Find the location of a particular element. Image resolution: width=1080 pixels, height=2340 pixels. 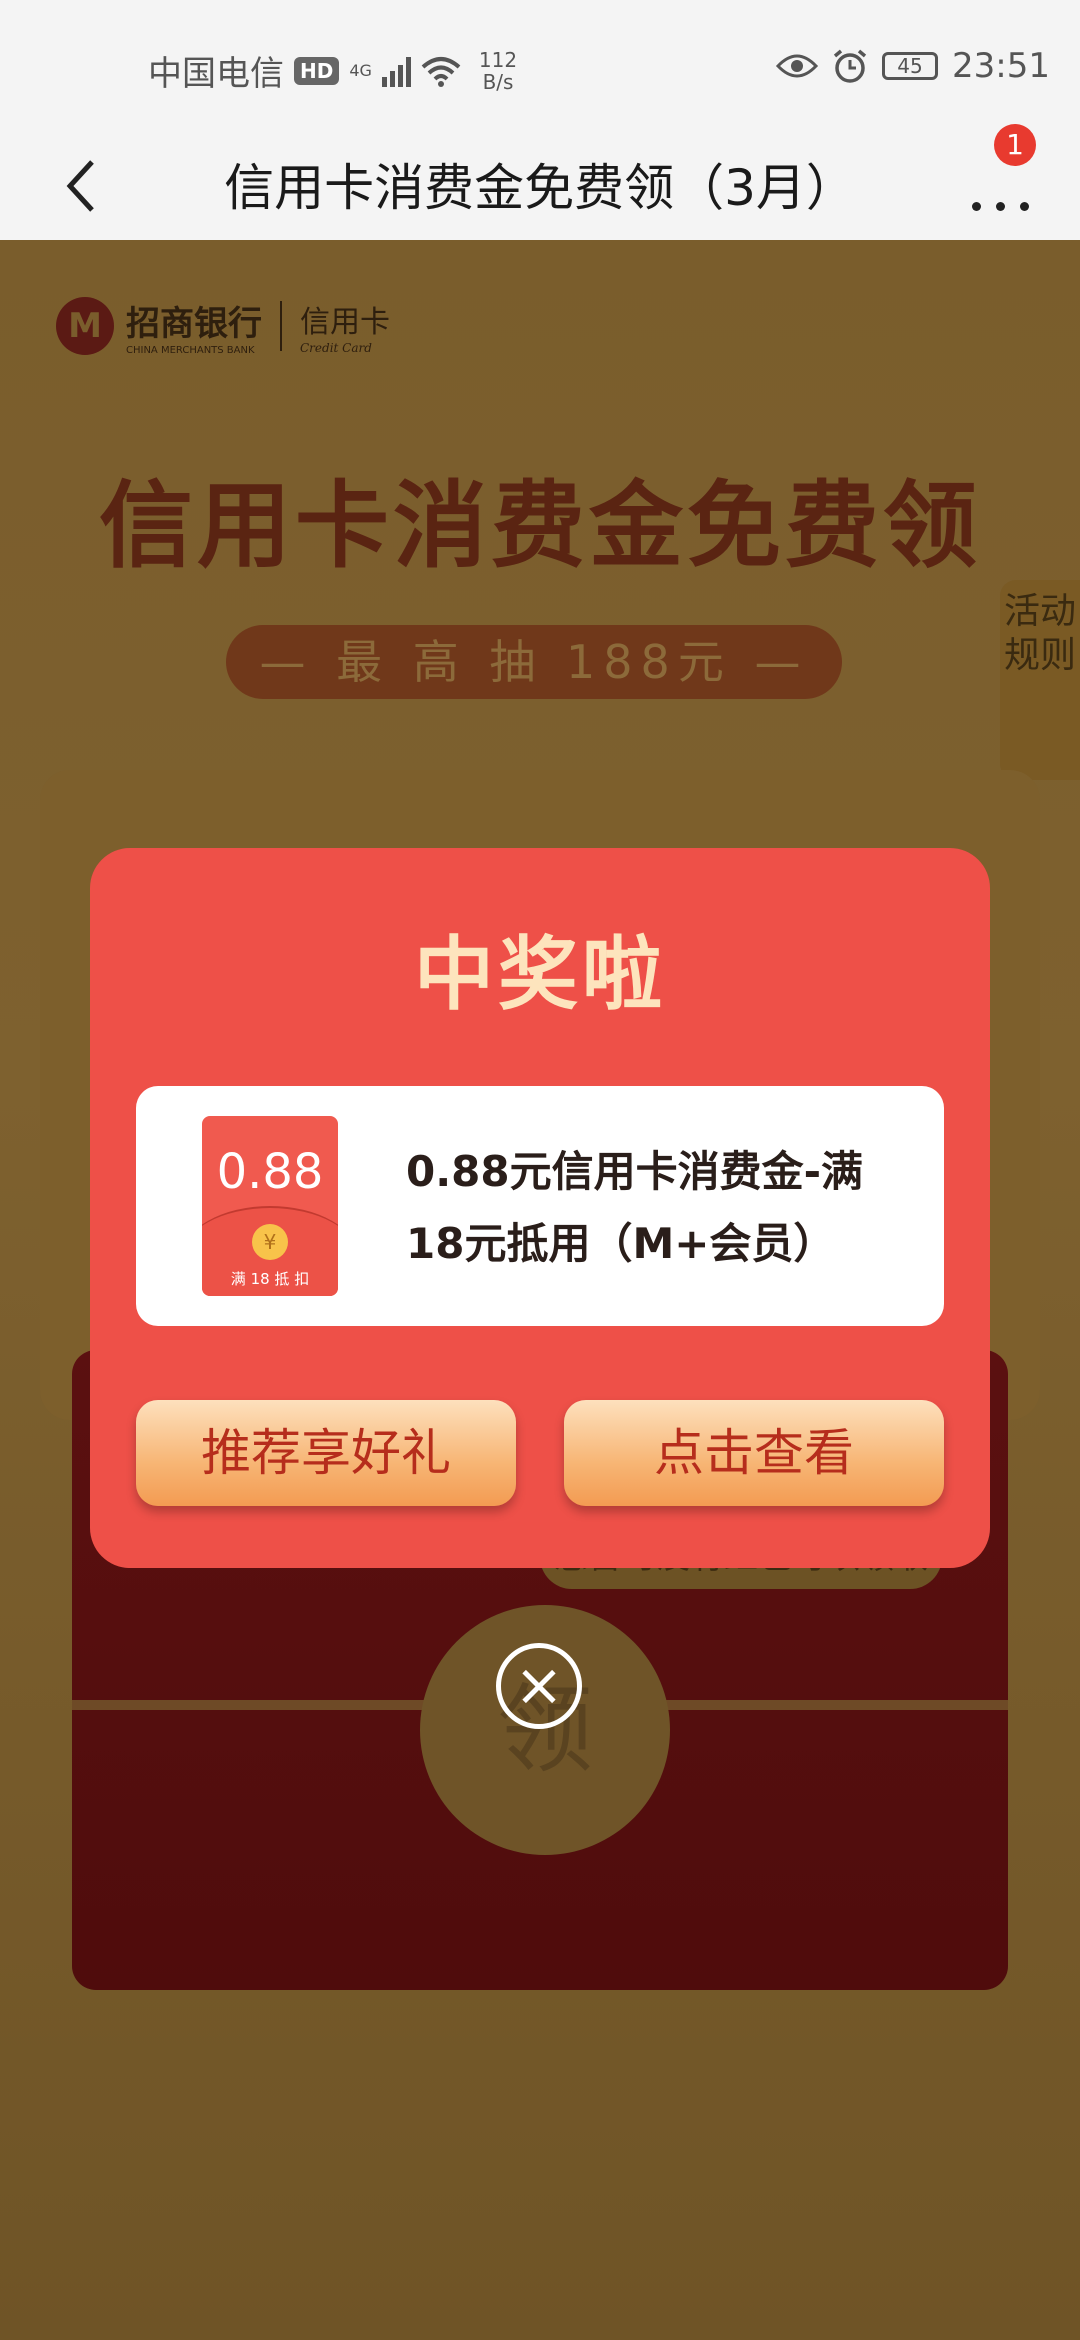

status-right: 45 23:51 is located at coordinates (913, 66).